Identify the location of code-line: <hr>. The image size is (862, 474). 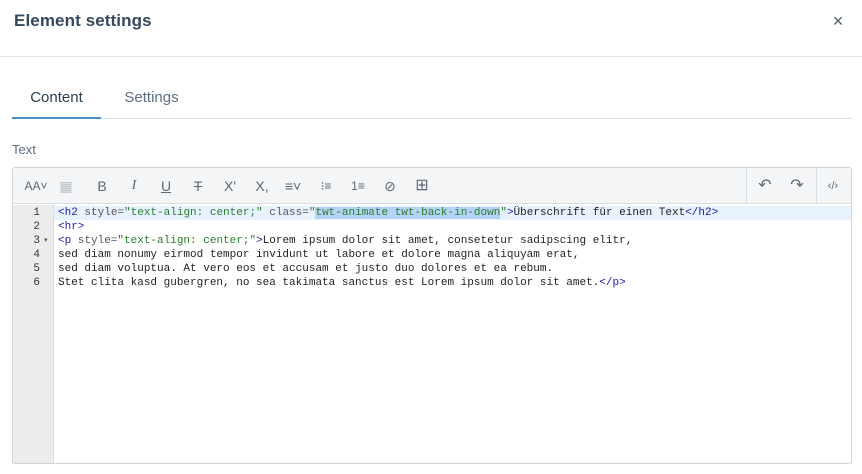
(452, 227).